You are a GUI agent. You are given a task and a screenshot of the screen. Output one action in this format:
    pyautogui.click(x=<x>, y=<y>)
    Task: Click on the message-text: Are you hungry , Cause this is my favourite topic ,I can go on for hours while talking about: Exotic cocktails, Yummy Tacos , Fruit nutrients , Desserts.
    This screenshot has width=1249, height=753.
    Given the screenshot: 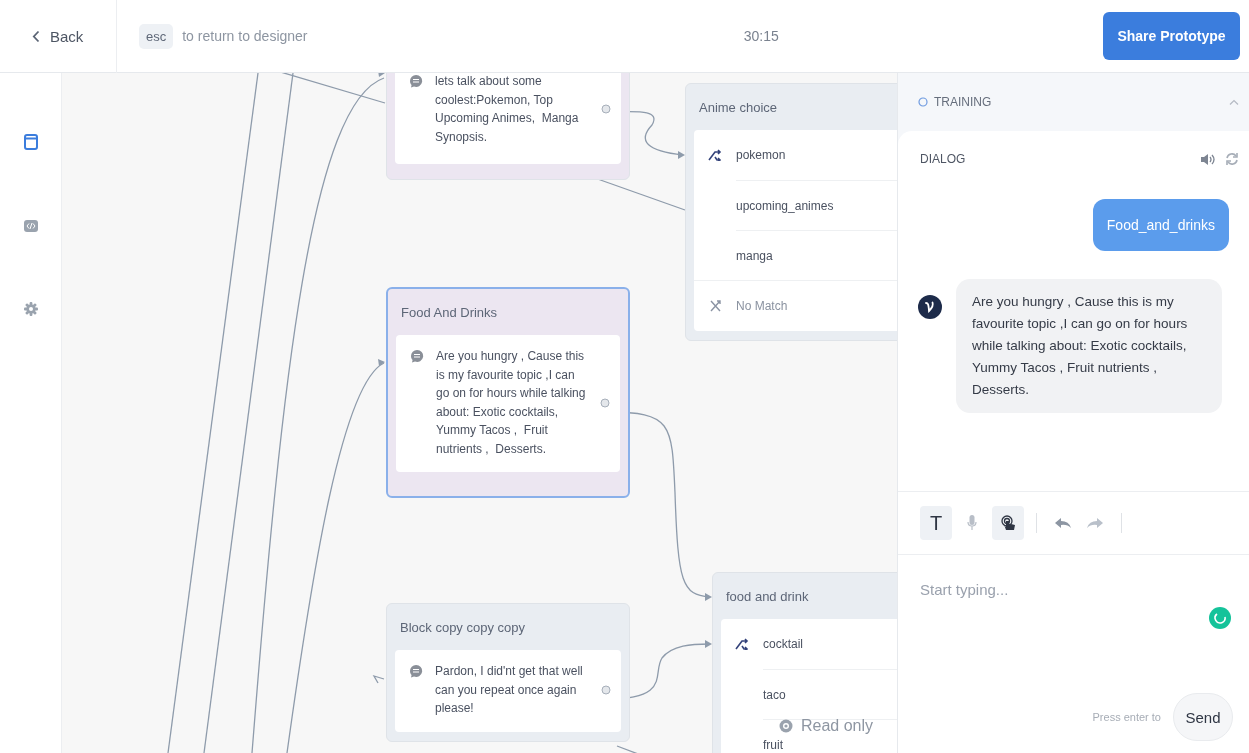 What is the action you would take?
    pyautogui.click(x=511, y=403)
    